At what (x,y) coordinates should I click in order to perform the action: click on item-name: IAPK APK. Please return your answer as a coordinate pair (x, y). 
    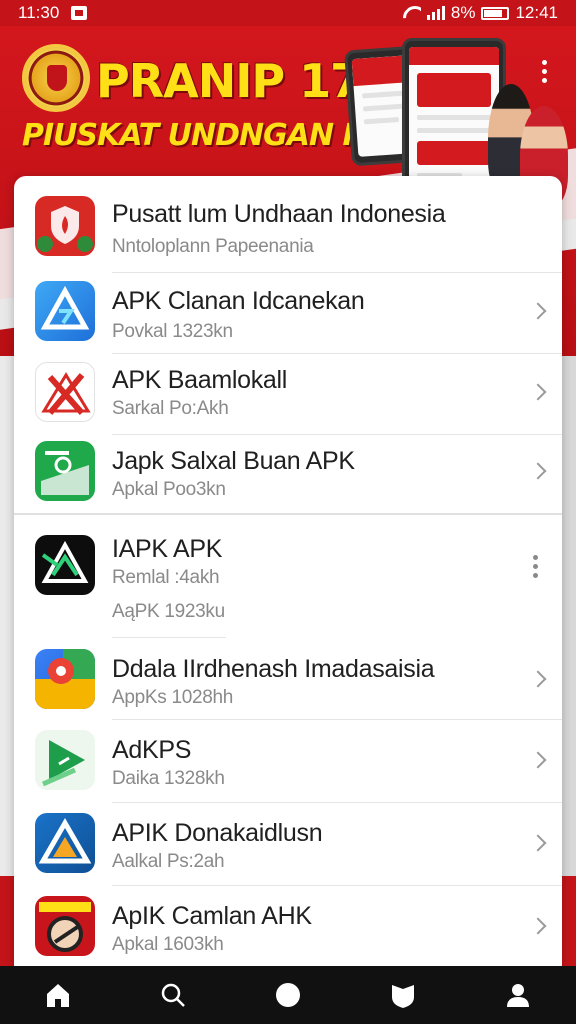
    Looking at the image, I should click on (167, 549).